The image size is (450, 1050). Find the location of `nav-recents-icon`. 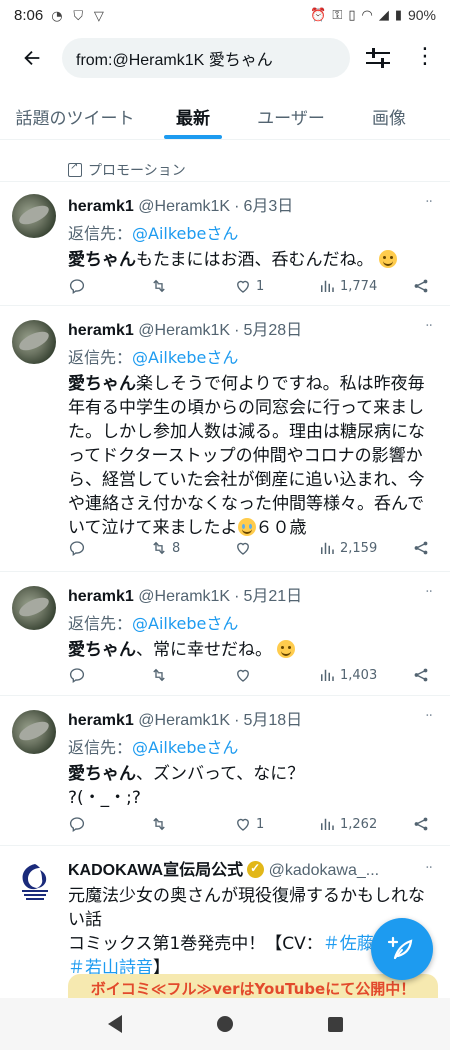

nav-recents-icon is located at coordinates (335, 1024).